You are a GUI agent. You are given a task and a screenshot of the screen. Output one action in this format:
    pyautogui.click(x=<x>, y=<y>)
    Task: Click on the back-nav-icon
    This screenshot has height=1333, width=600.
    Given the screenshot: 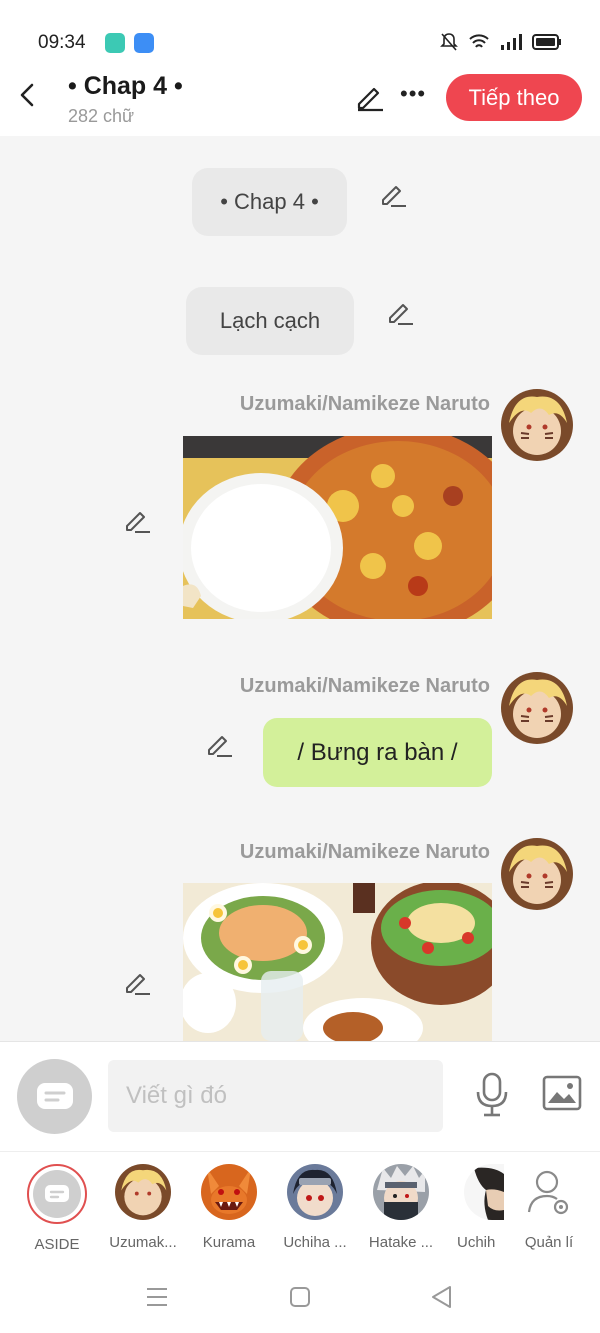 What is the action you would take?
    pyautogui.click(x=442, y=1297)
    